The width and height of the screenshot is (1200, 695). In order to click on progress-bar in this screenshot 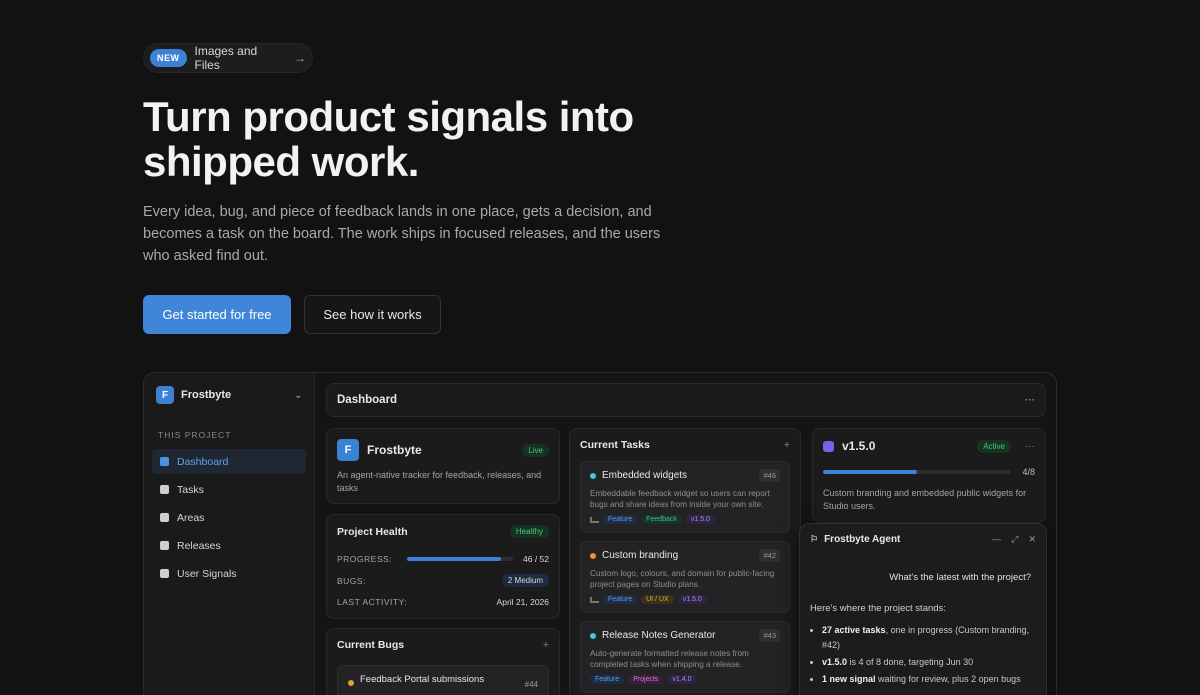, I will do `click(460, 559)`.